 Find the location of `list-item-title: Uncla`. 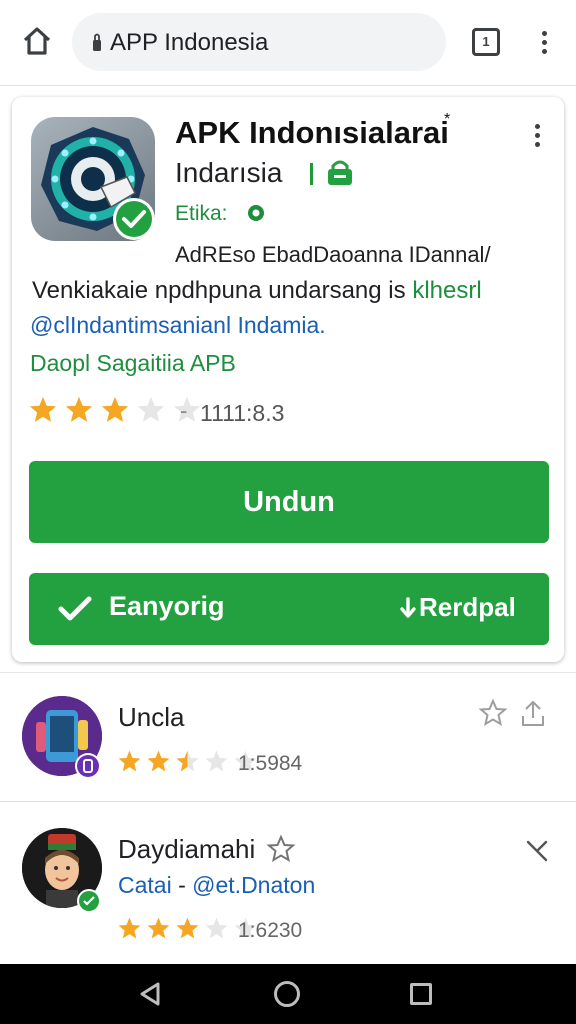

list-item-title: Uncla is located at coordinates (151, 717).